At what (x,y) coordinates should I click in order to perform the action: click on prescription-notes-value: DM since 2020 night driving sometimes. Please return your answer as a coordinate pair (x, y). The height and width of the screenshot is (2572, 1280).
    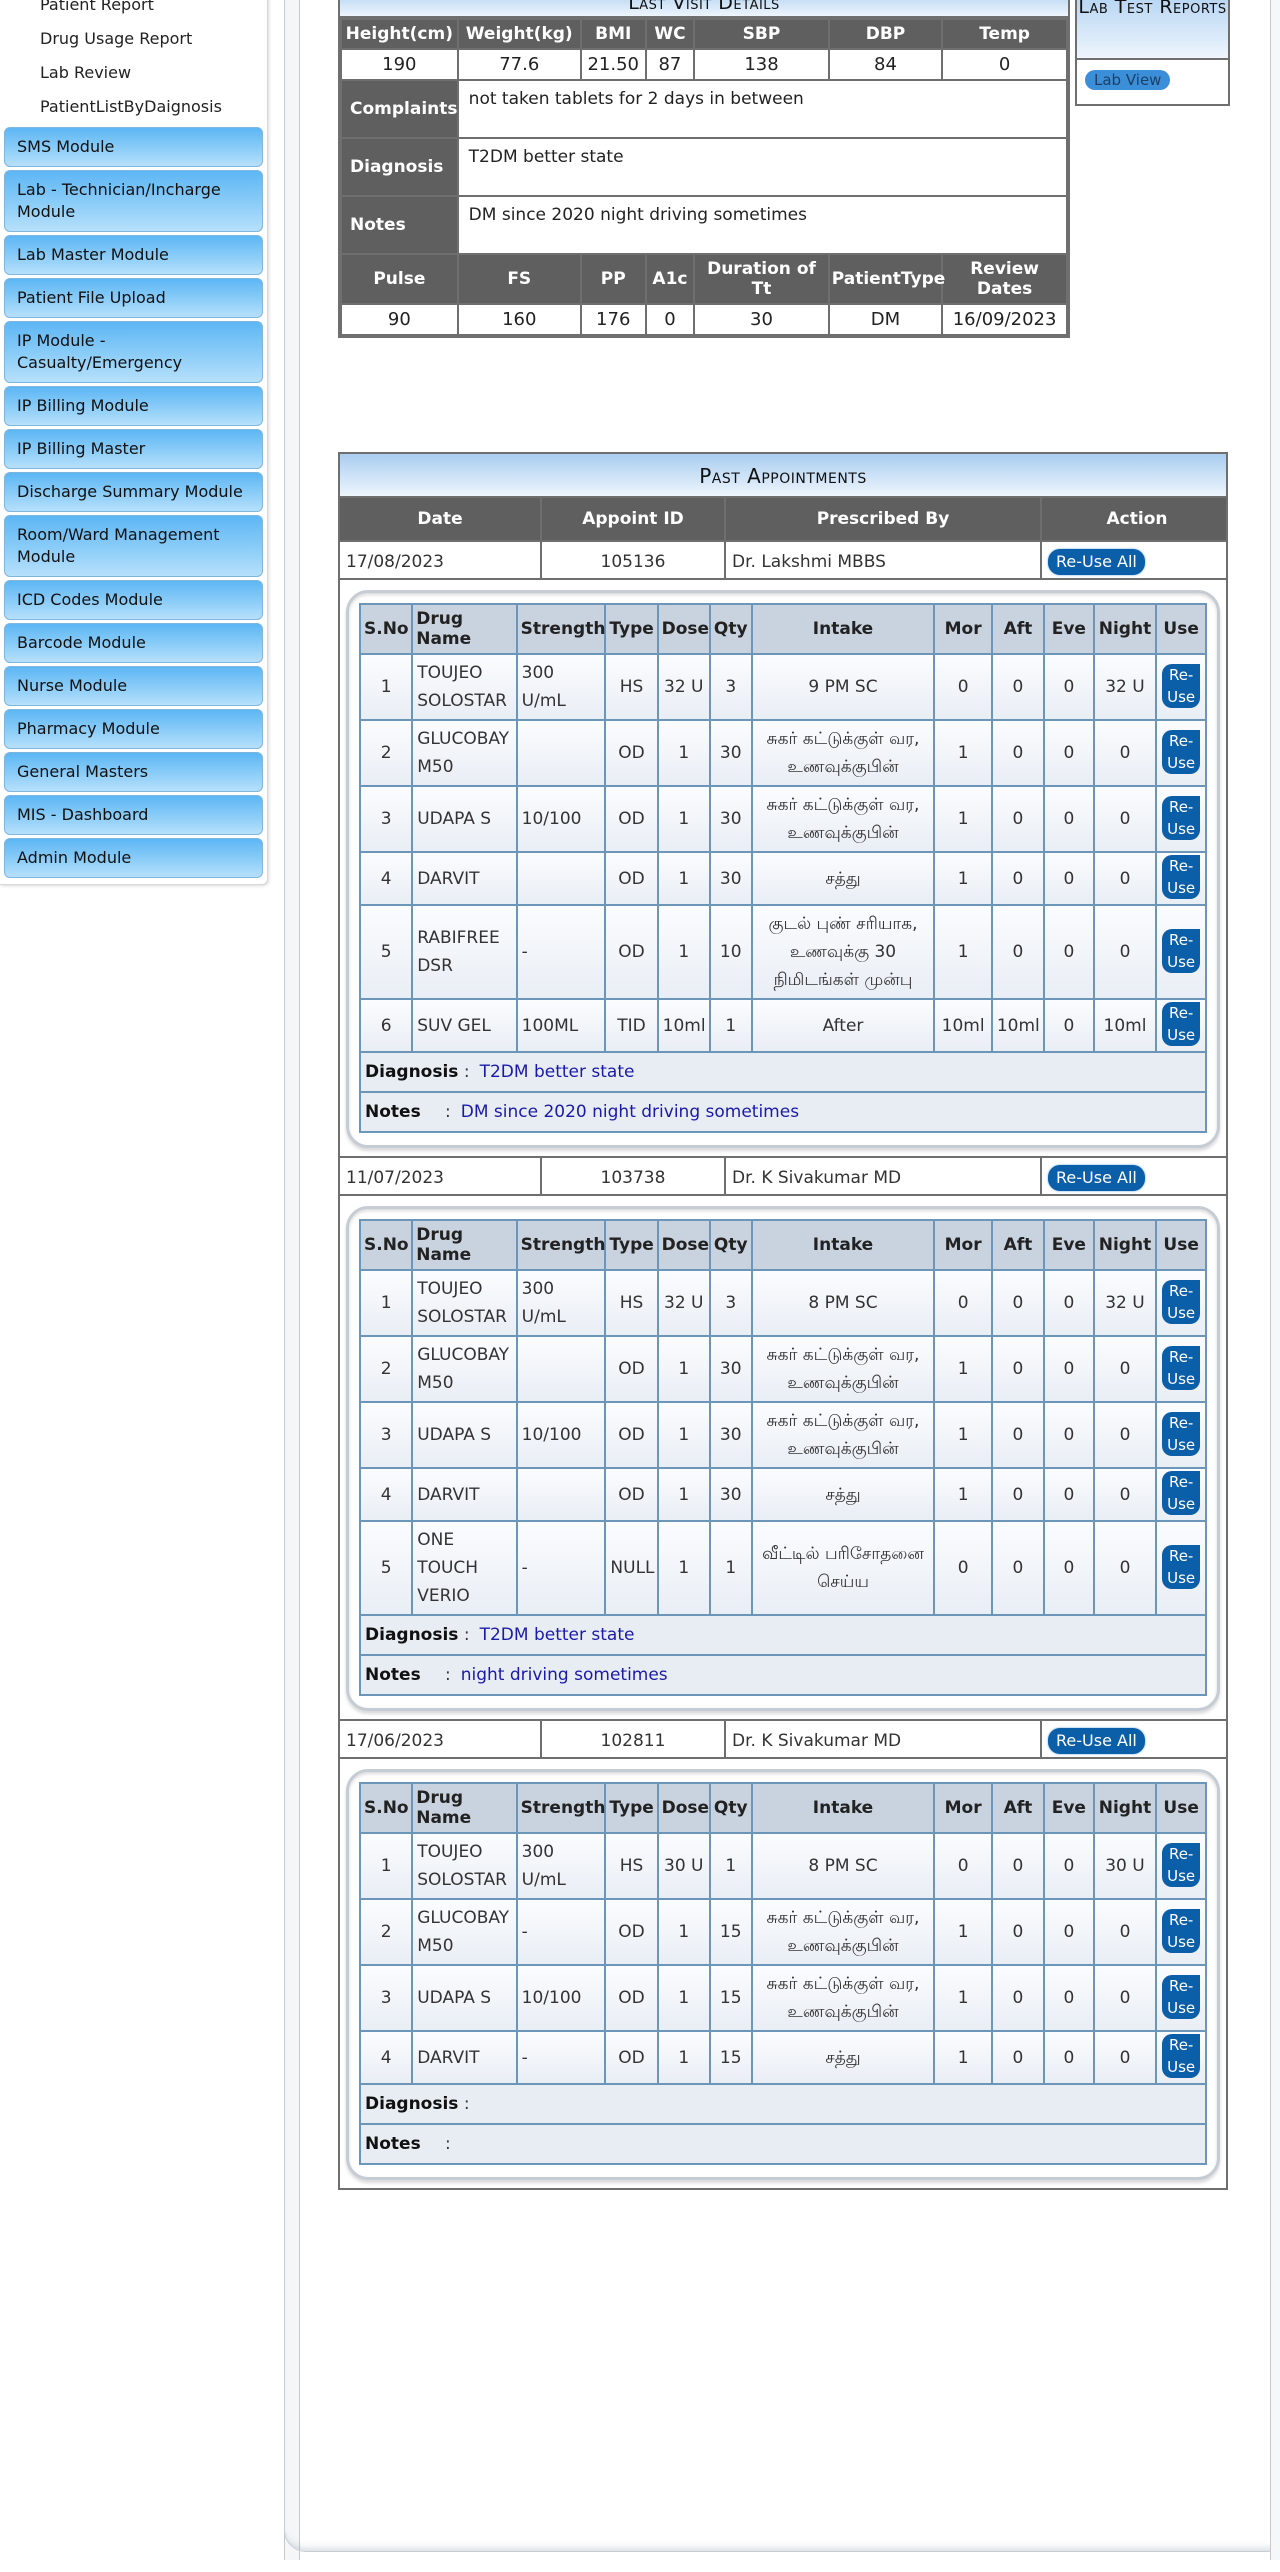
    Looking at the image, I should click on (630, 1112).